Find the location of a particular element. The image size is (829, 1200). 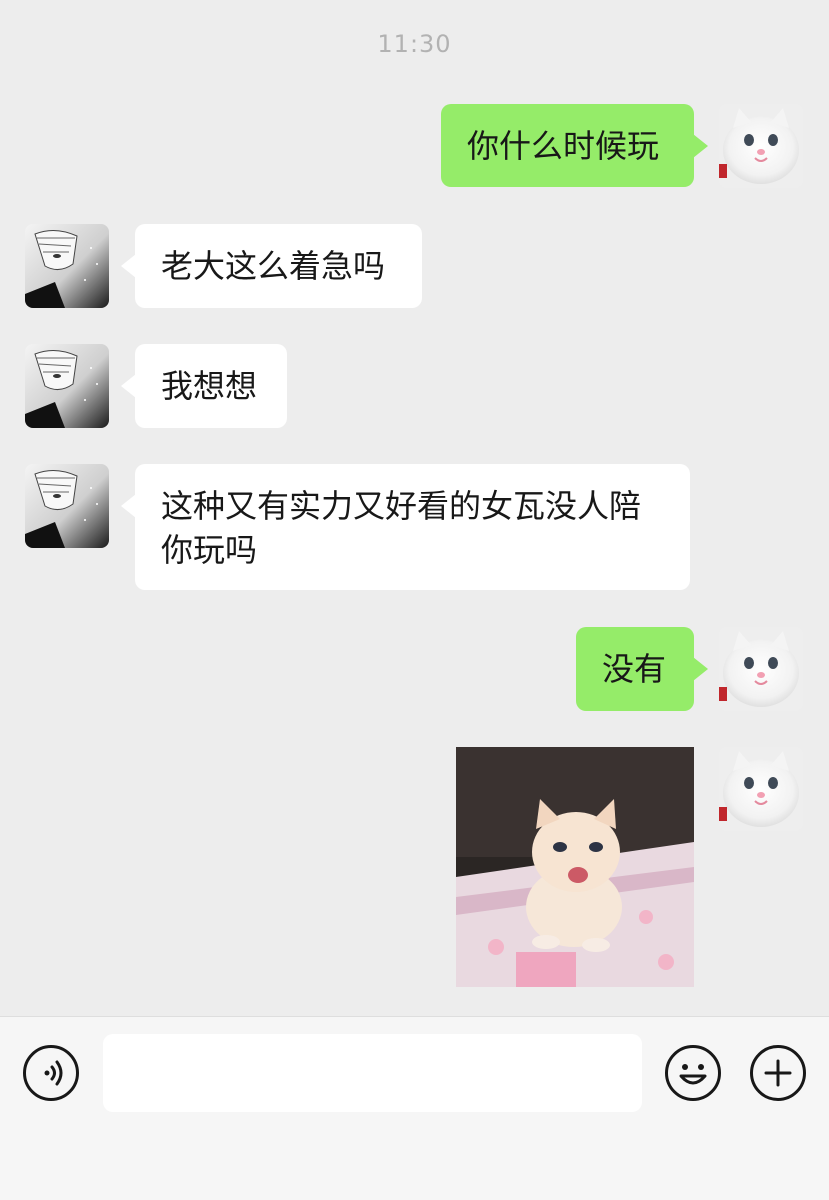

incoming-message-bubble: 这种又有实力又好看的女瓦没人陪你玩吗 is located at coordinates (405, 527).